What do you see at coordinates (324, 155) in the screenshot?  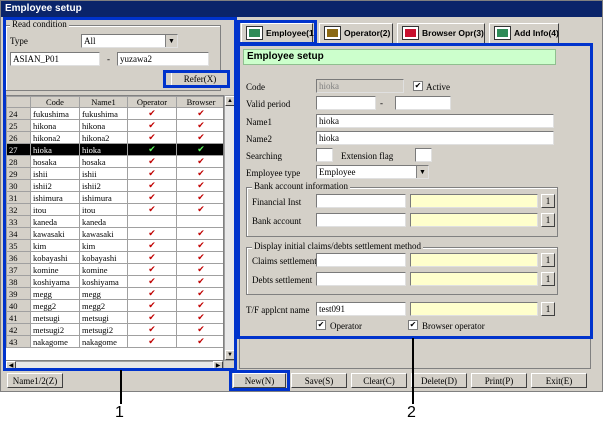 I see `searching-input` at bounding box center [324, 155].